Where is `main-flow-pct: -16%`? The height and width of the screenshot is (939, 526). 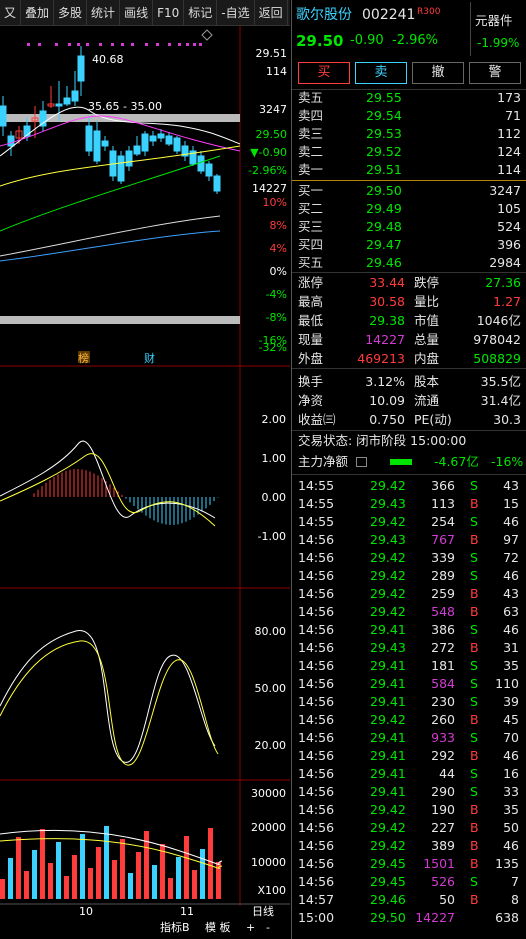 main-flow-pct: -16% is located at coordinates (507, 461).